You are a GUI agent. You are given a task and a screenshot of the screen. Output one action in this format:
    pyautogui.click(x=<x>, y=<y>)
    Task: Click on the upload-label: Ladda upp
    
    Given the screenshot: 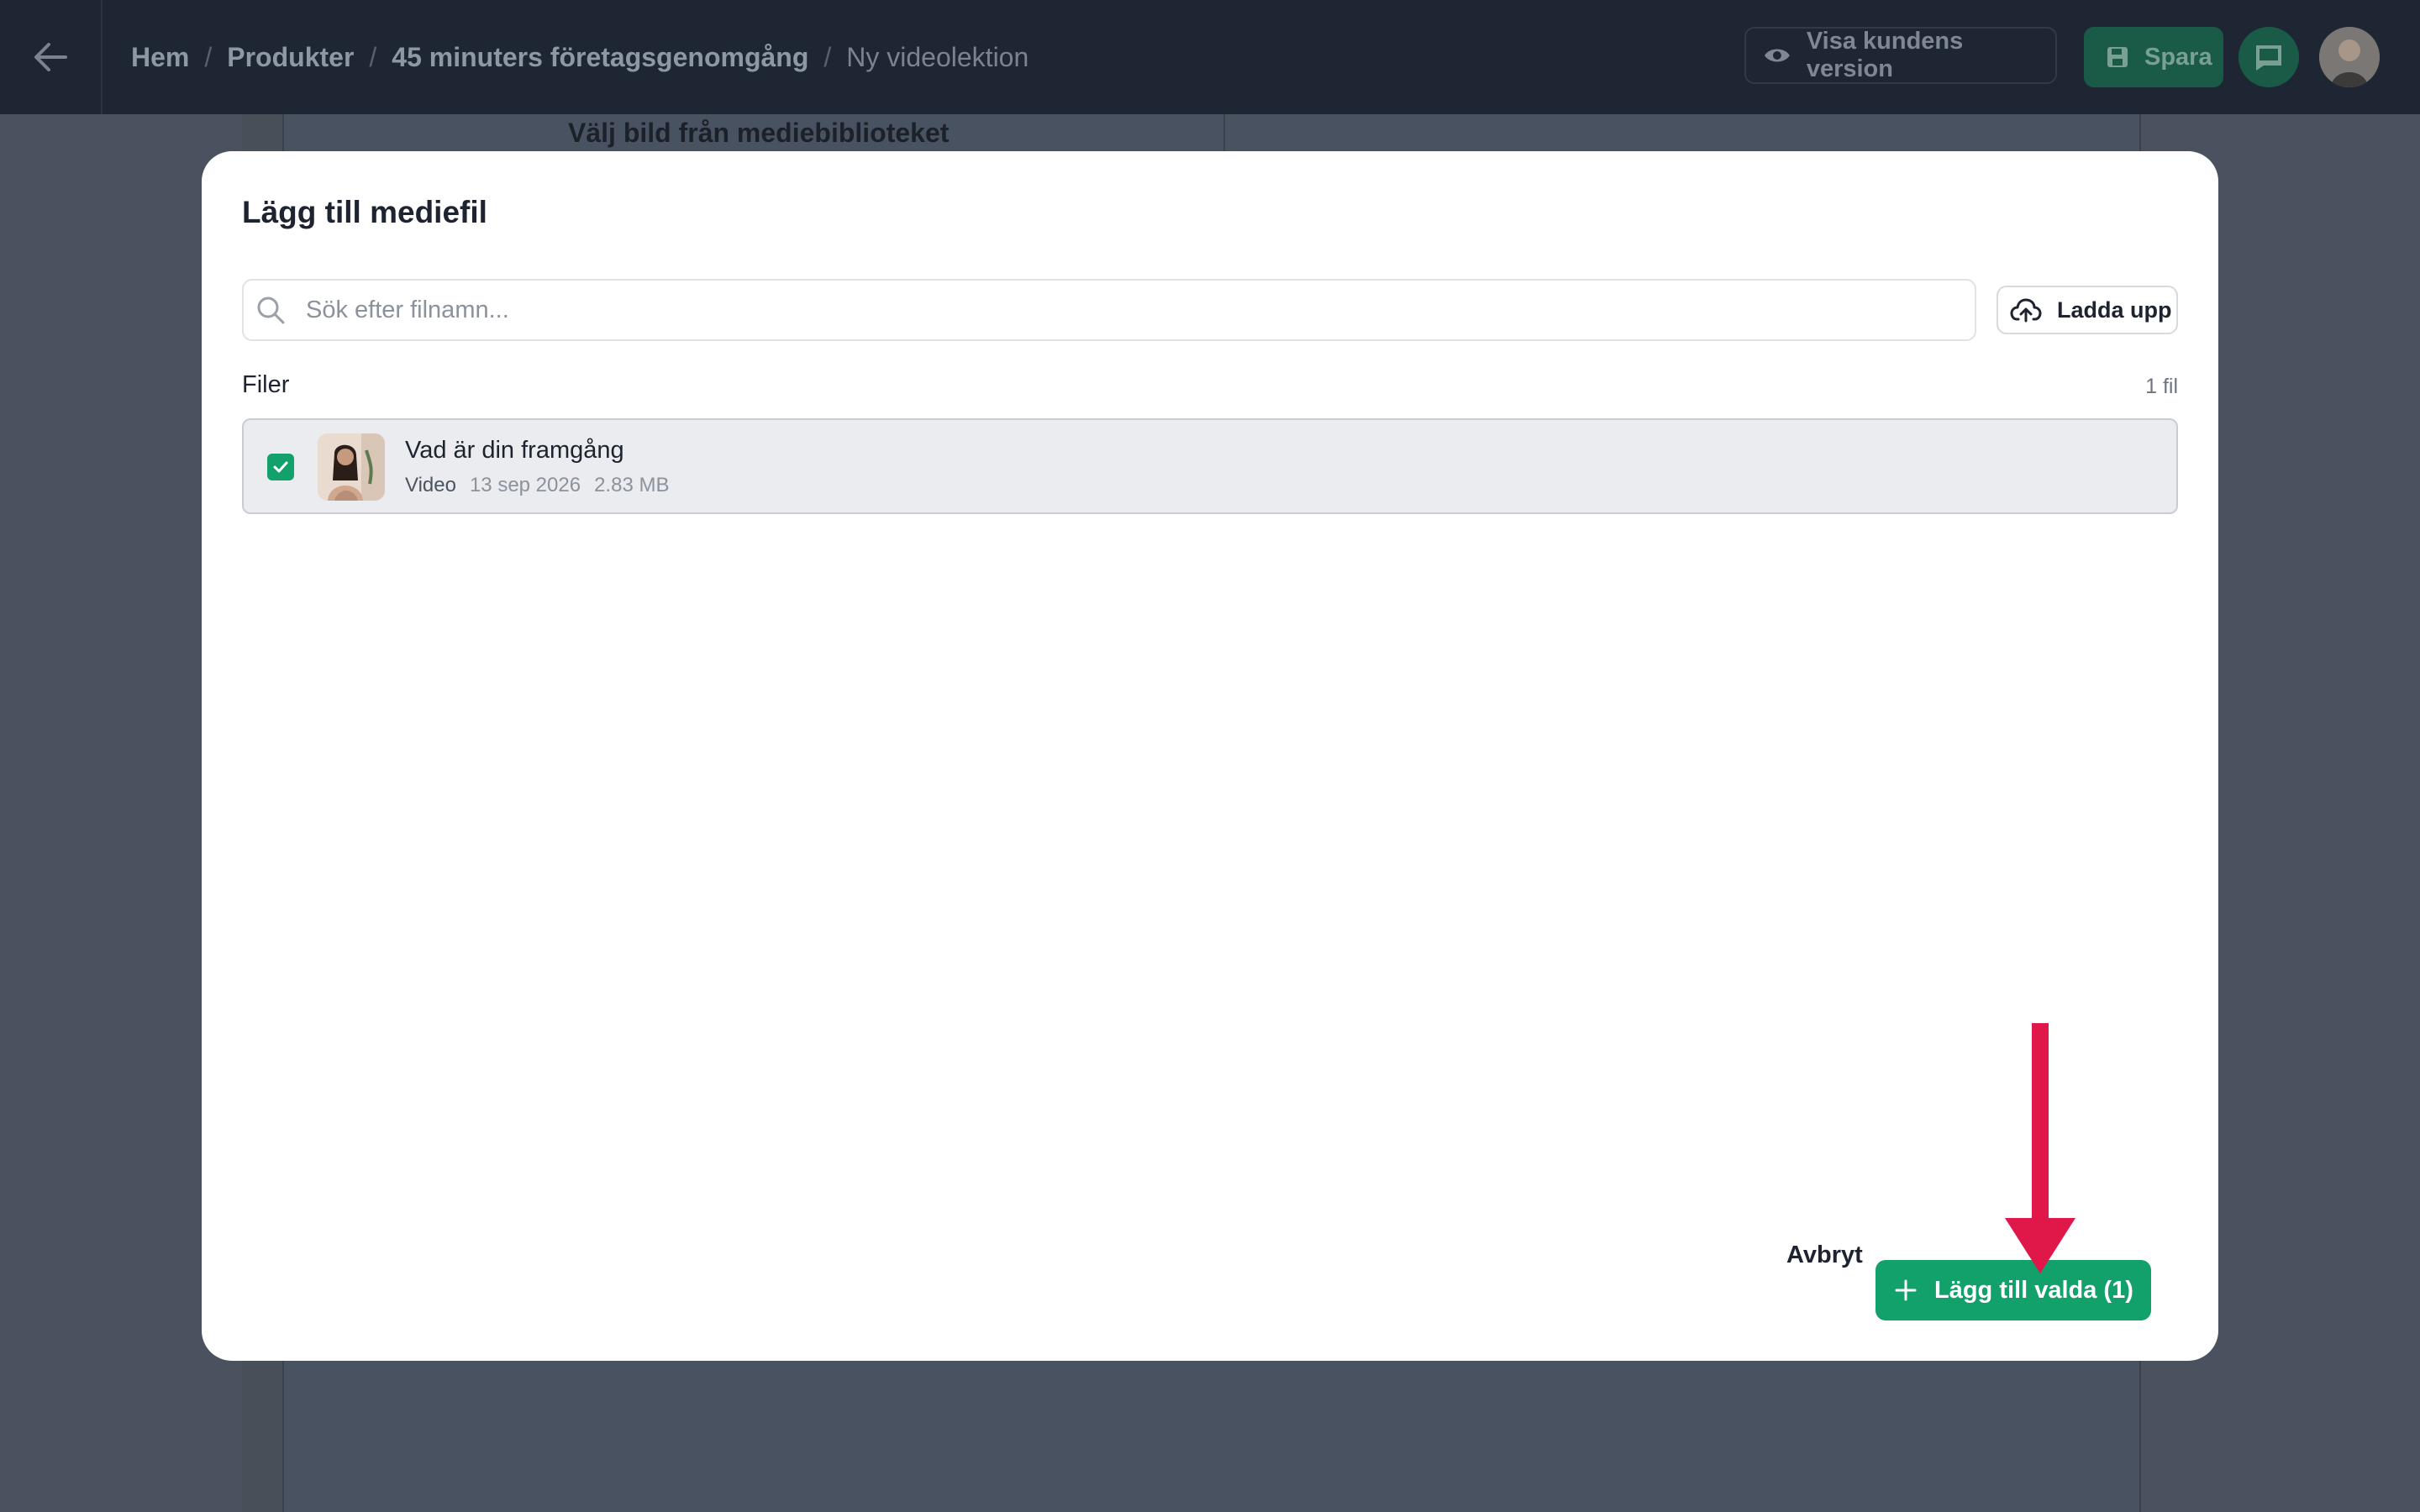 What is the action you would take?
    pyautogui.click(x=2114, y=310)
    